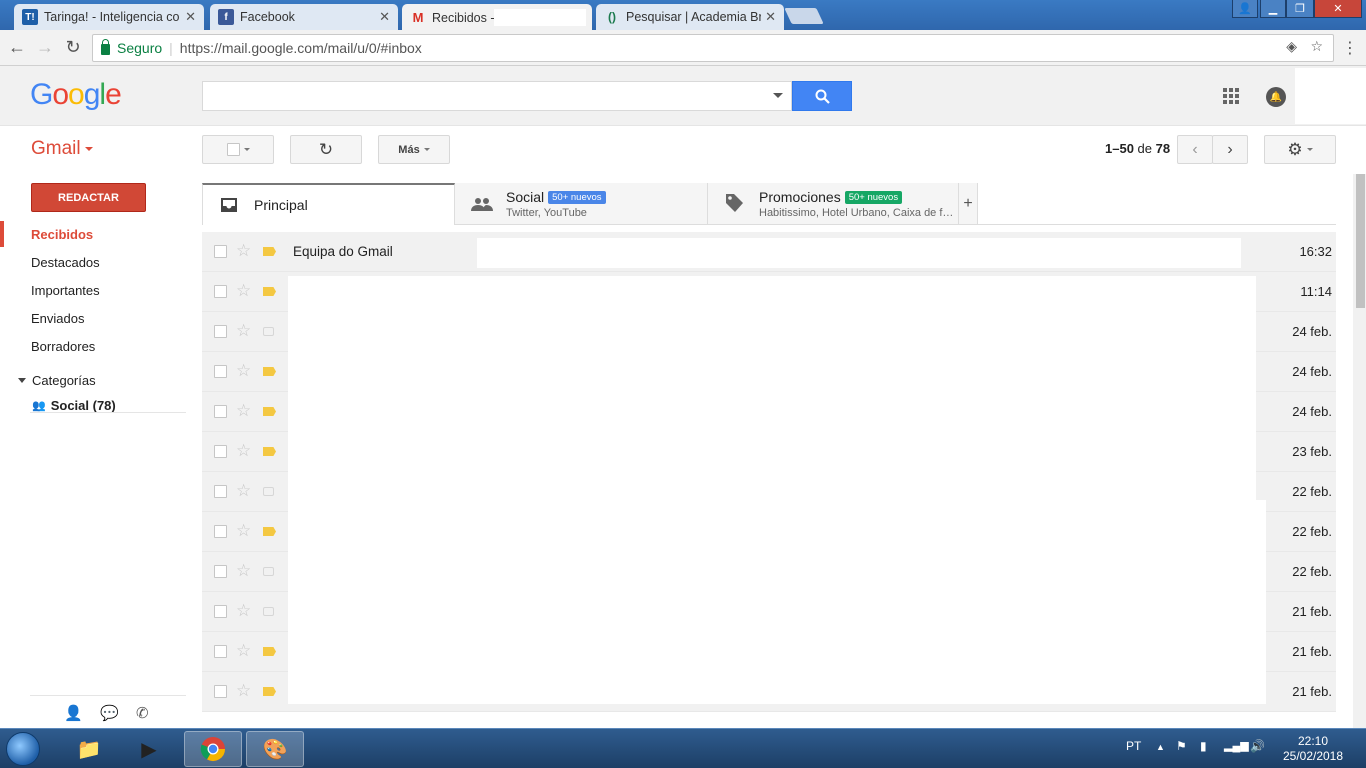  I want to click on volume-icon: 🔊, so click(1257, 746).